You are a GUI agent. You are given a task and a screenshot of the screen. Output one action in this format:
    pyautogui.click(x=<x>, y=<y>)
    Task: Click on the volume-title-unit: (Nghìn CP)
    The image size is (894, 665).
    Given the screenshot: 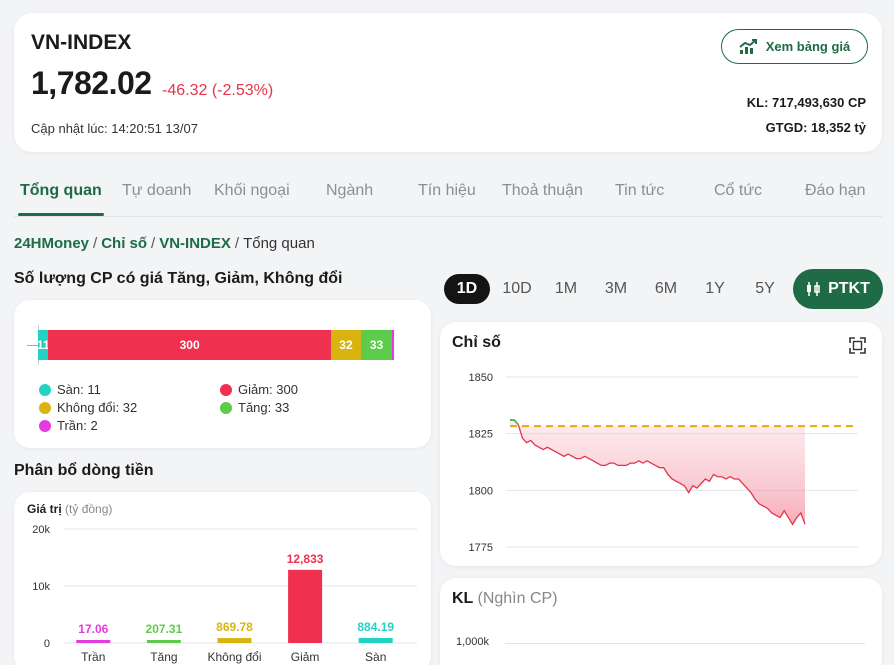 What is the action you would take?
    pyautogui.click(x=517, y=598)
    